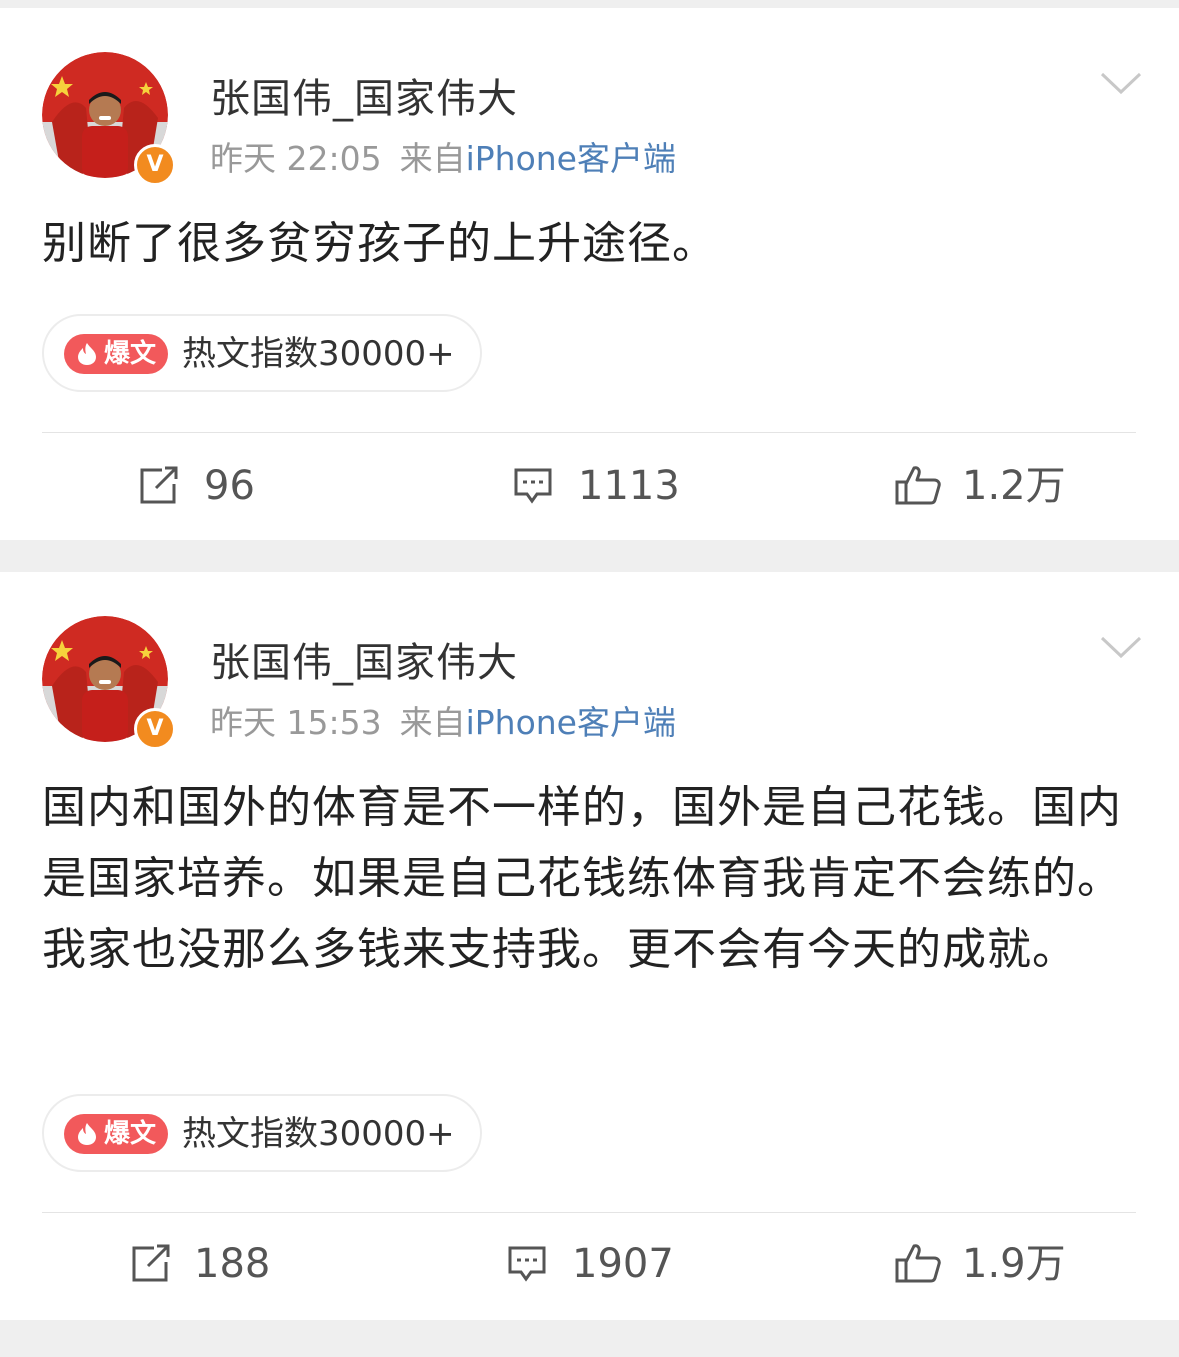  I want to click on post-meta: 昨天 15:53 来自iPhone客户端, so click(443, 720).